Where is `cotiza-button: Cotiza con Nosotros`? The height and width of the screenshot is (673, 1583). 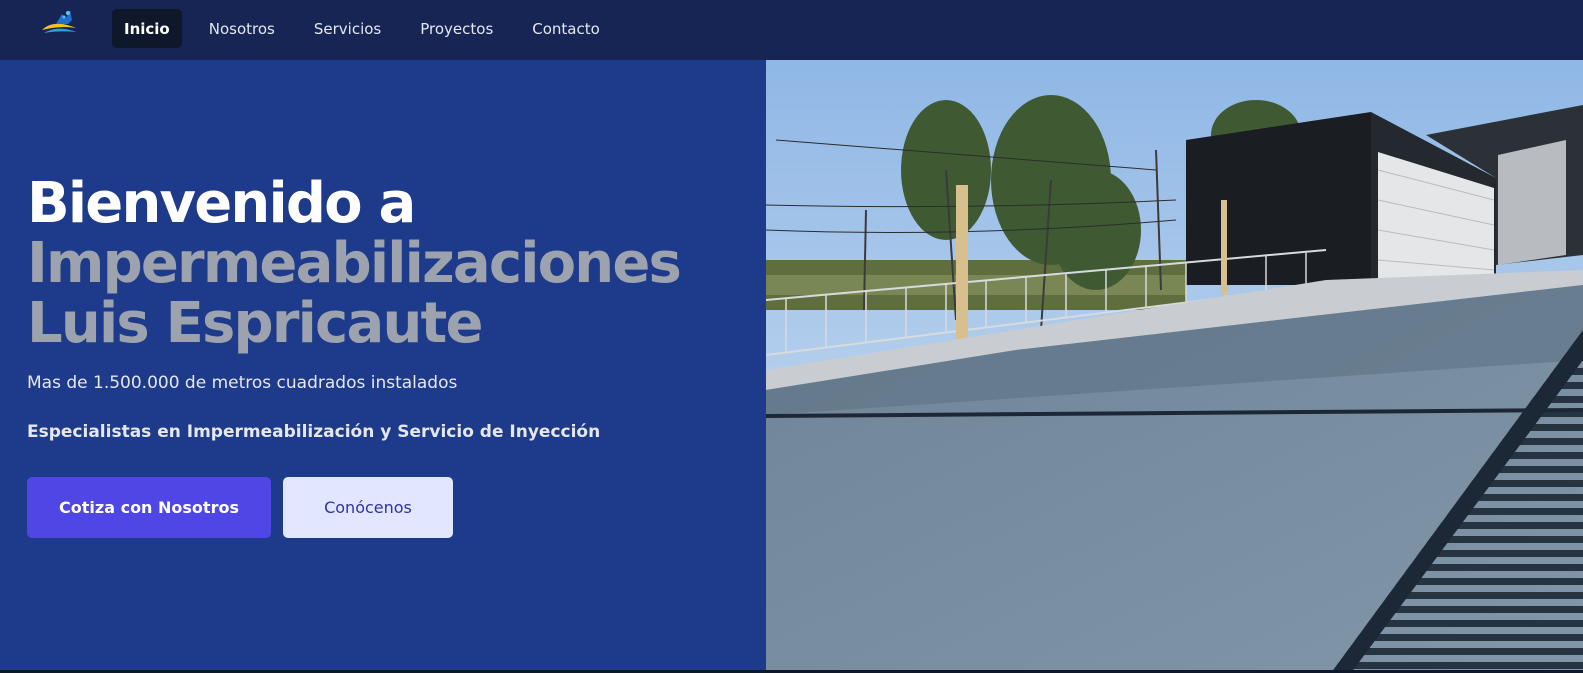 cotiza-button: Cotiza con Nosotros is located at coordinates (149, 507).